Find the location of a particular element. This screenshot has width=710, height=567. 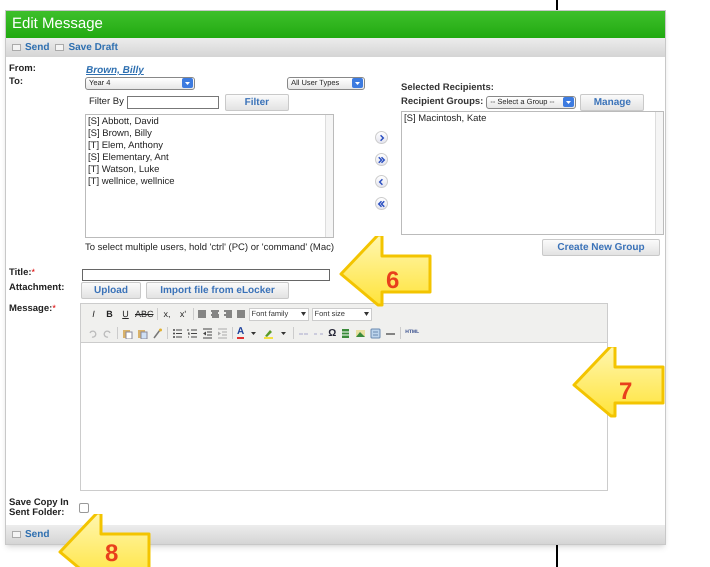

field-label: Recipient Groups: is located at coordinates (442, 101).